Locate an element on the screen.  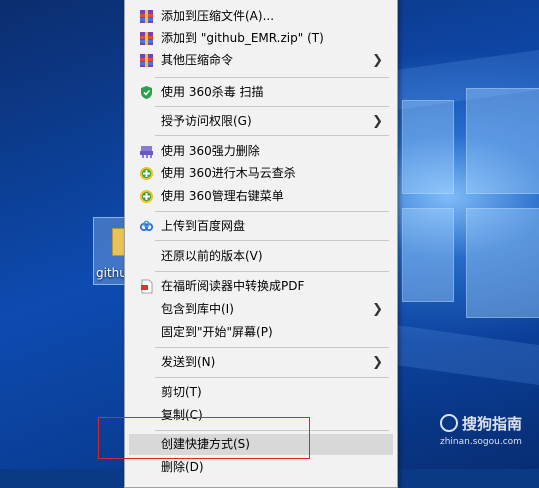
menu-item-360-trojan-scan: 使用 360进行木马云查杀 is located at coordinates (261, 173).